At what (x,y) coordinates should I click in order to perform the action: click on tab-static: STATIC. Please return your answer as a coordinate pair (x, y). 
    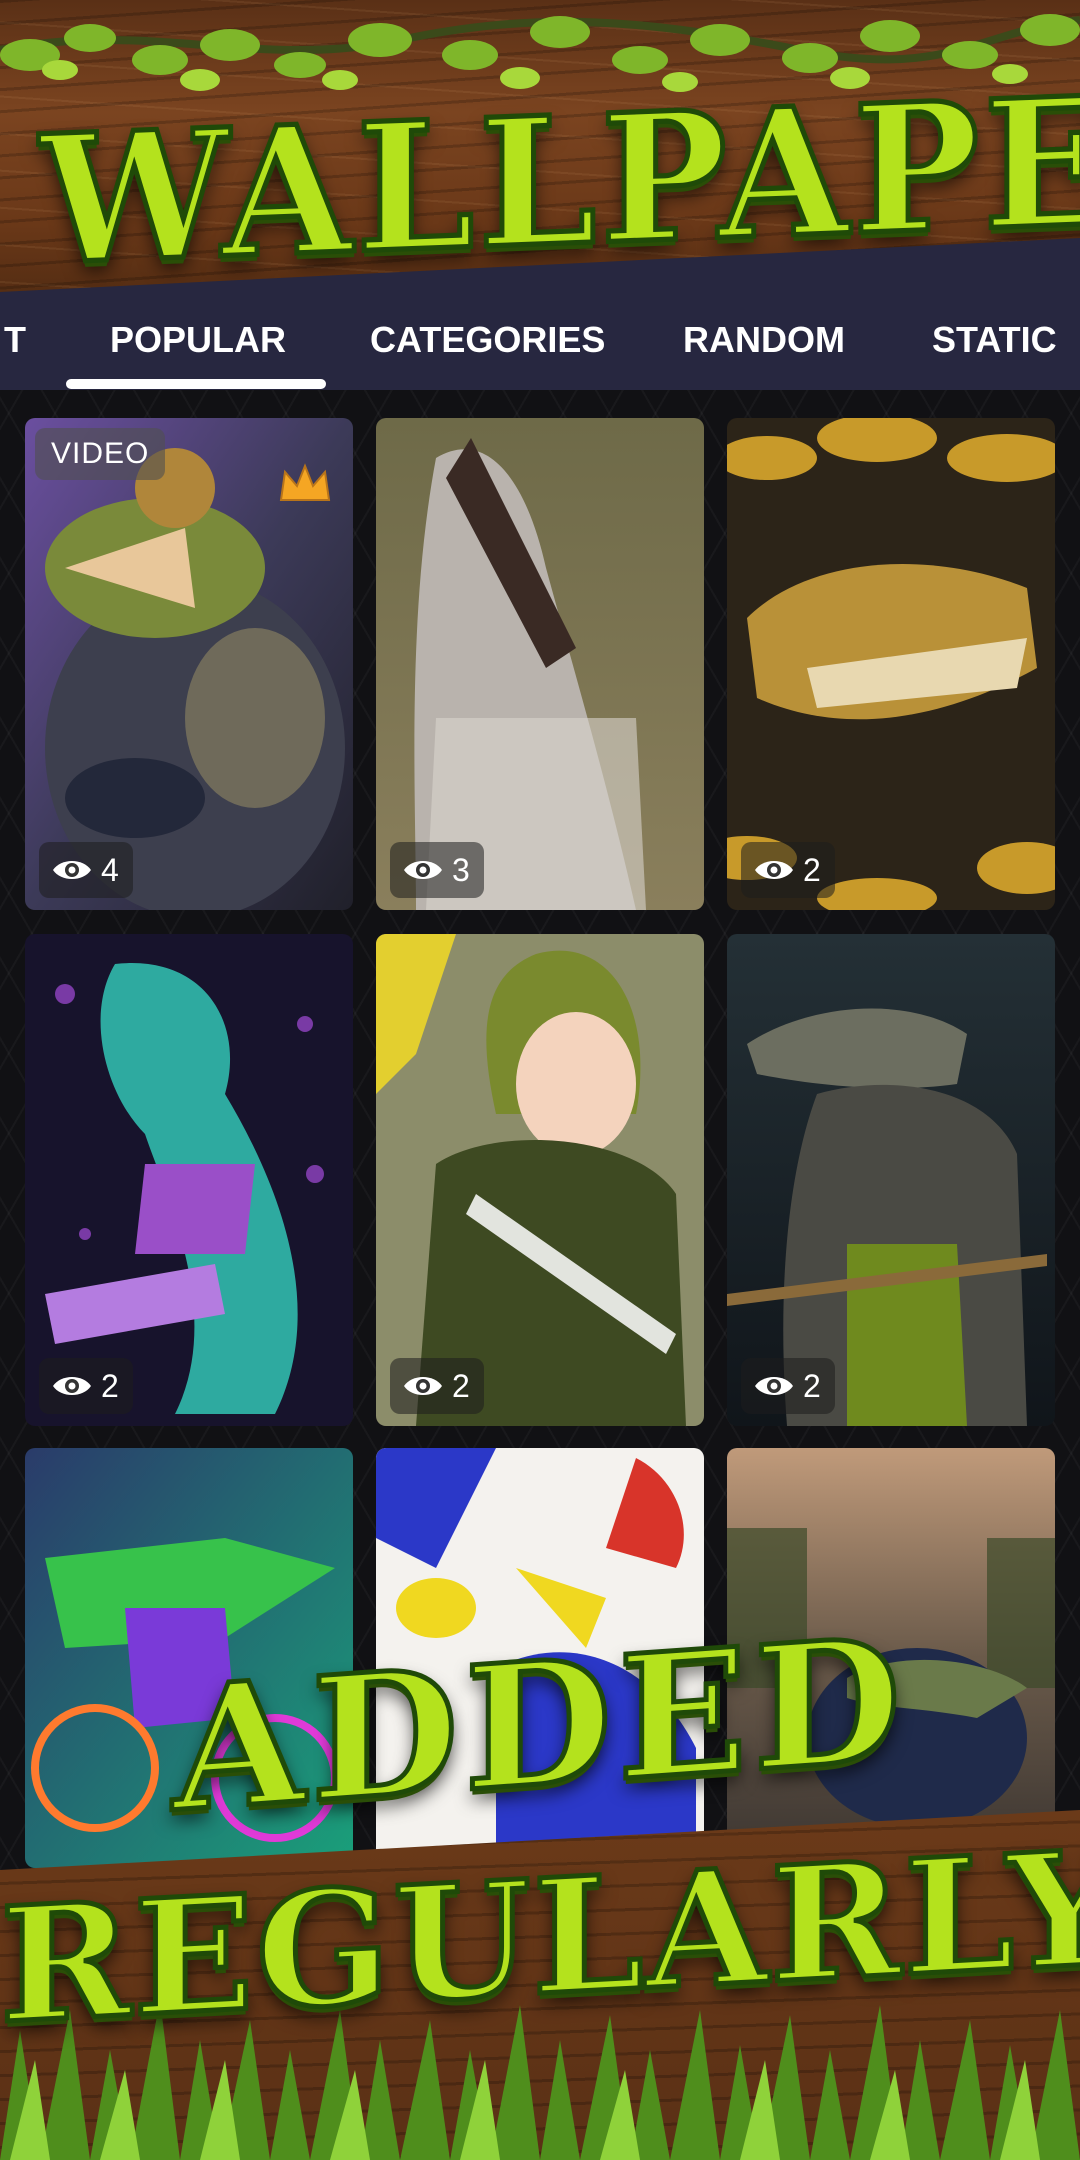
    Looking at the image, I should click on (994, 340).